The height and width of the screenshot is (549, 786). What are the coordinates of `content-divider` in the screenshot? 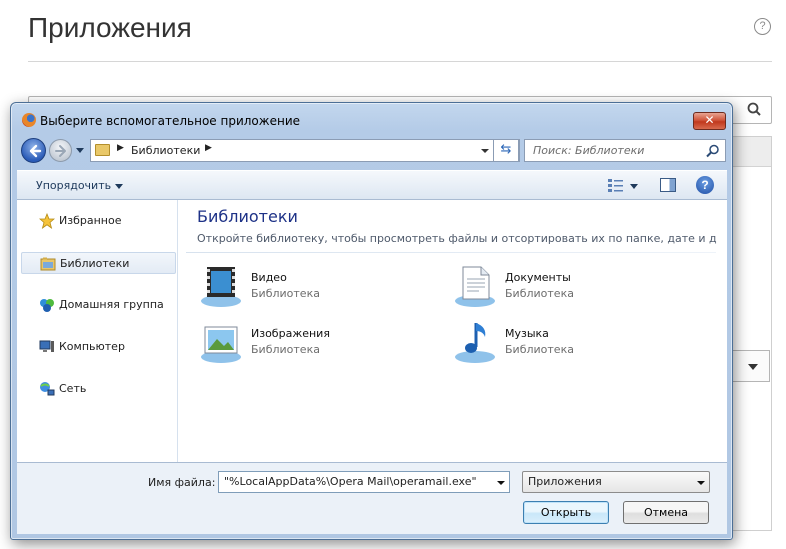 It's located at (451, 252).